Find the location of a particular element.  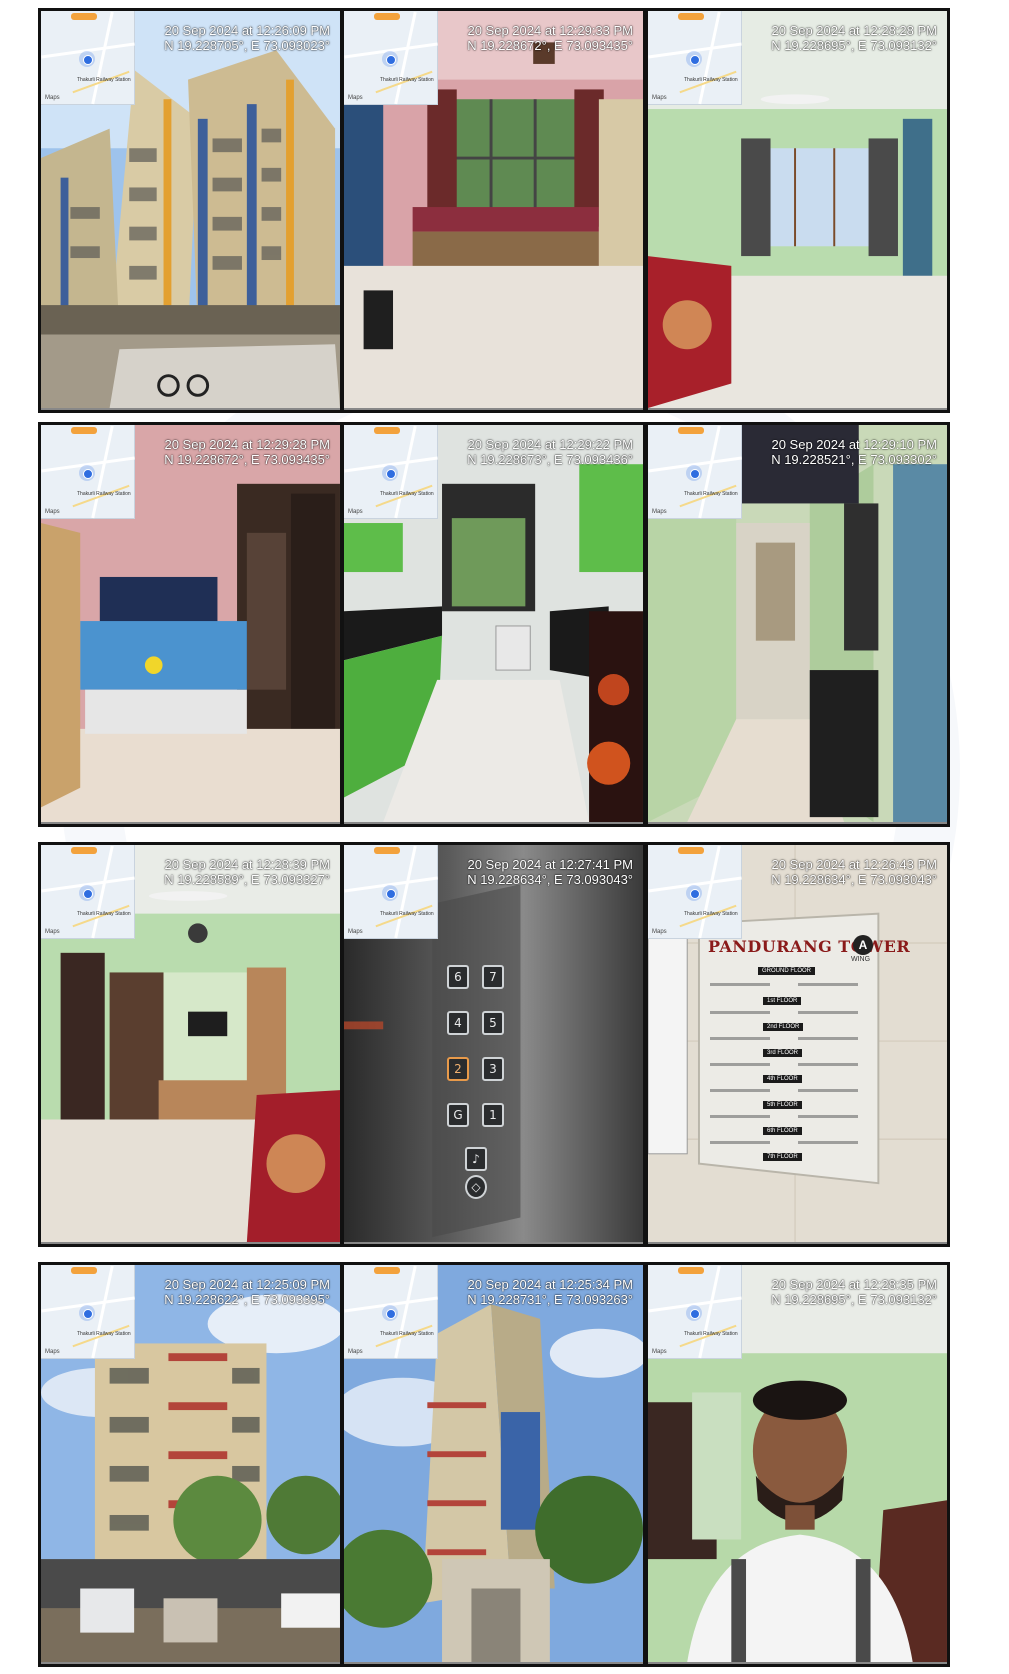

lift-button-5: 5 is located at coordinates (493, 1023).